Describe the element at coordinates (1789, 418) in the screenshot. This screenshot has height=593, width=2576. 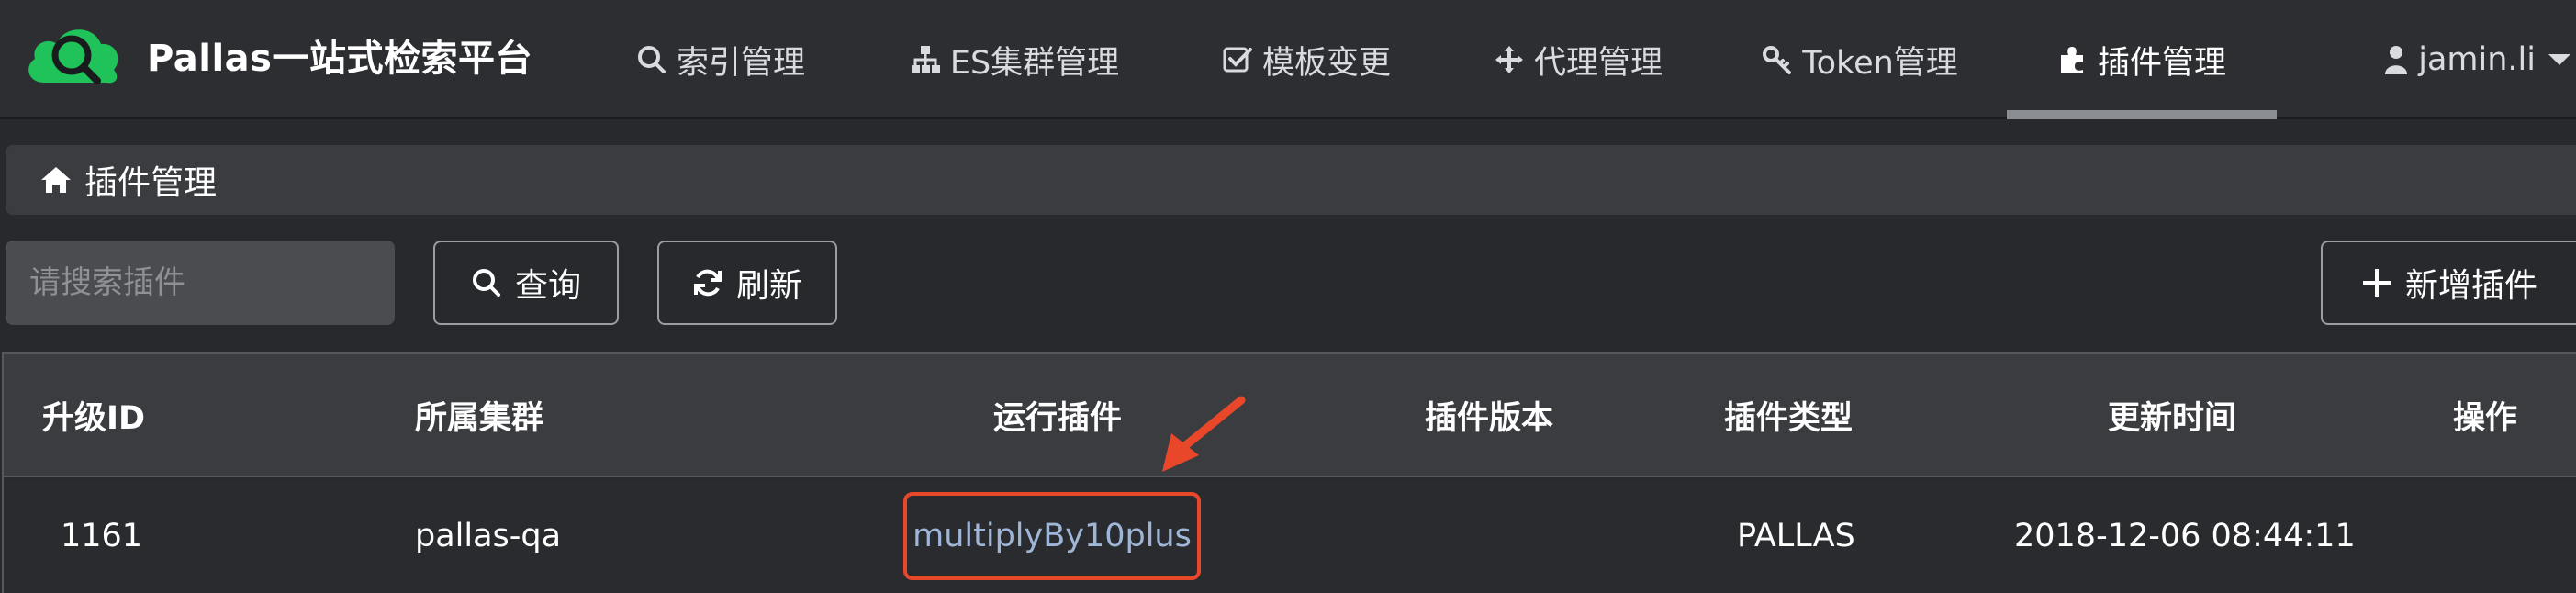
I see `column-header-type: 插件类型` at that location.